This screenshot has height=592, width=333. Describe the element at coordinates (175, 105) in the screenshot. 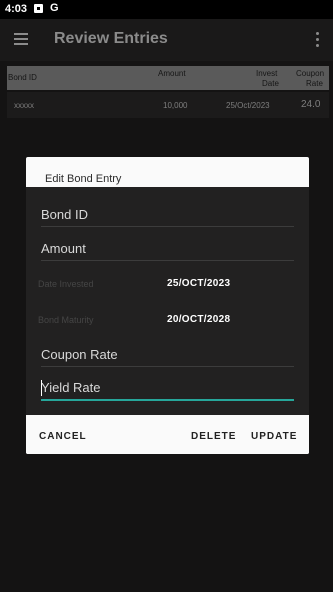

I see `cell-amount: 10,000` at that location.